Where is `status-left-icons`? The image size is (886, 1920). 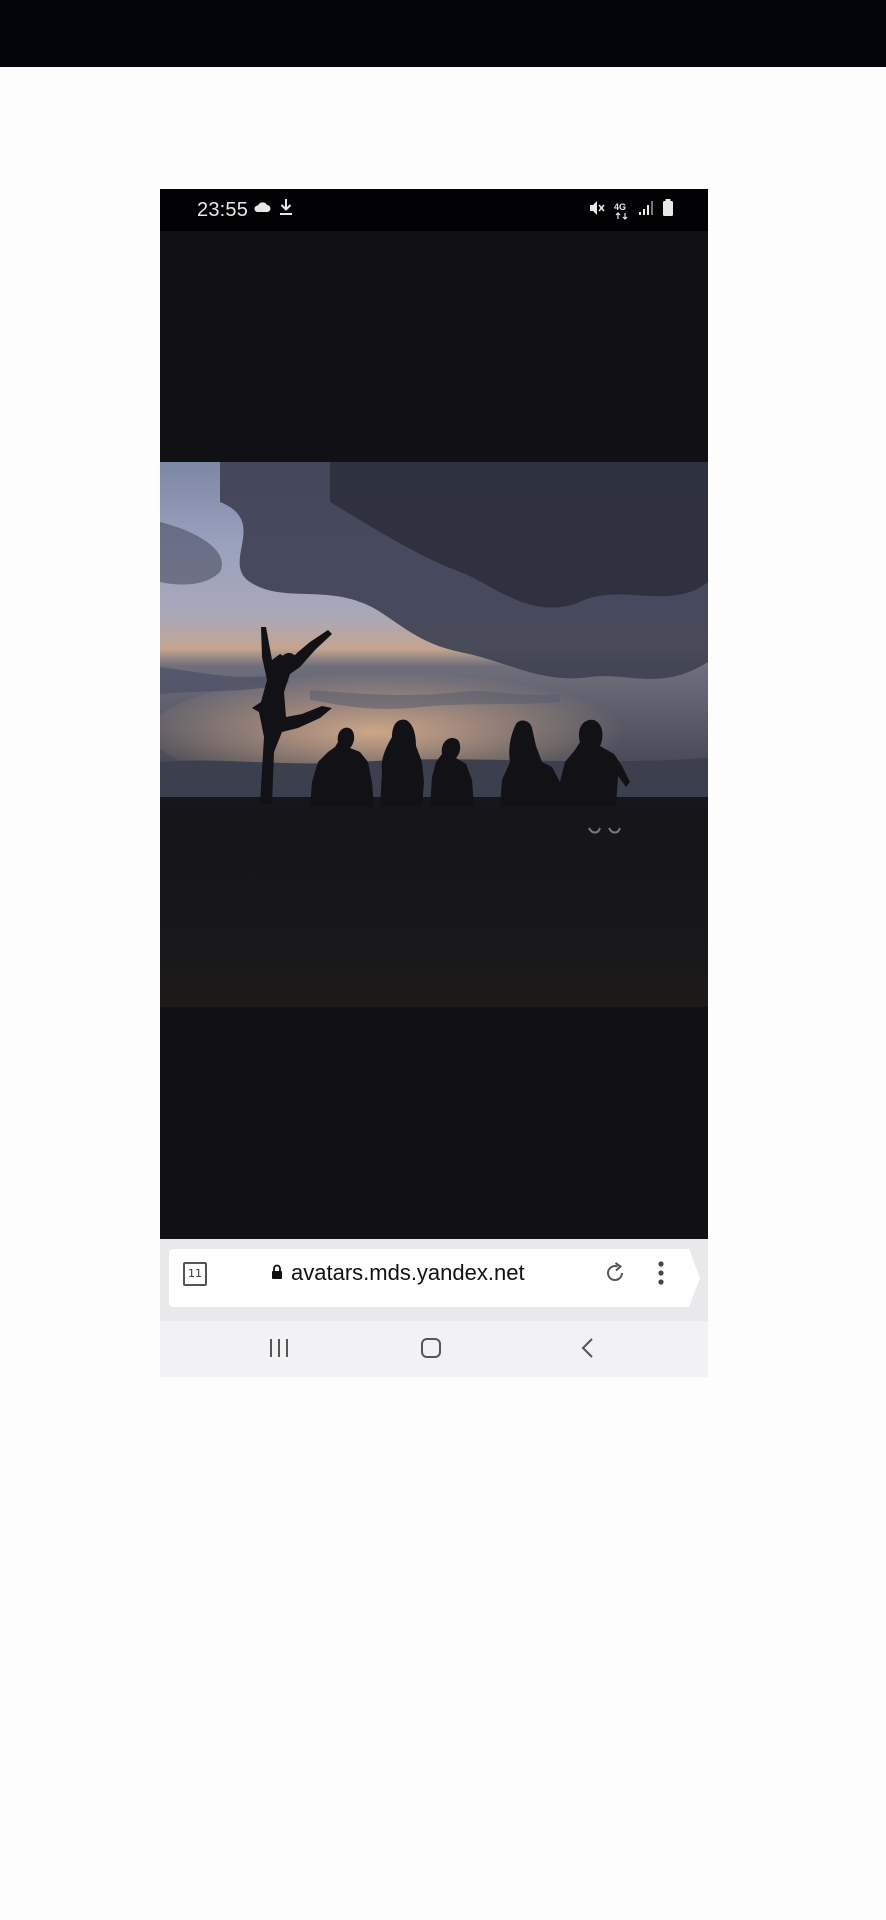 status-left-icons is located at coordinates (273, 209).